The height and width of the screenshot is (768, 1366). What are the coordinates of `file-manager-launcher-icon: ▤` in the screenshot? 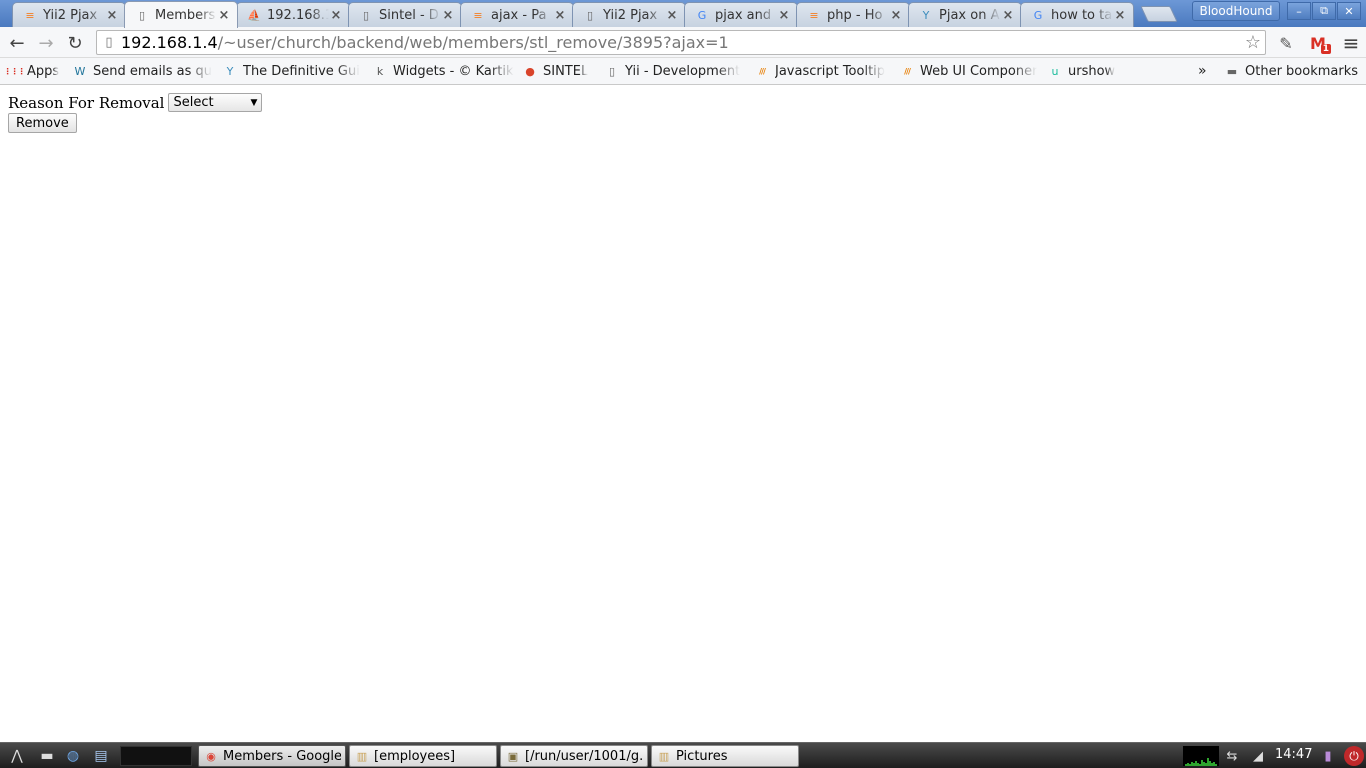 It's located at (101, 756).